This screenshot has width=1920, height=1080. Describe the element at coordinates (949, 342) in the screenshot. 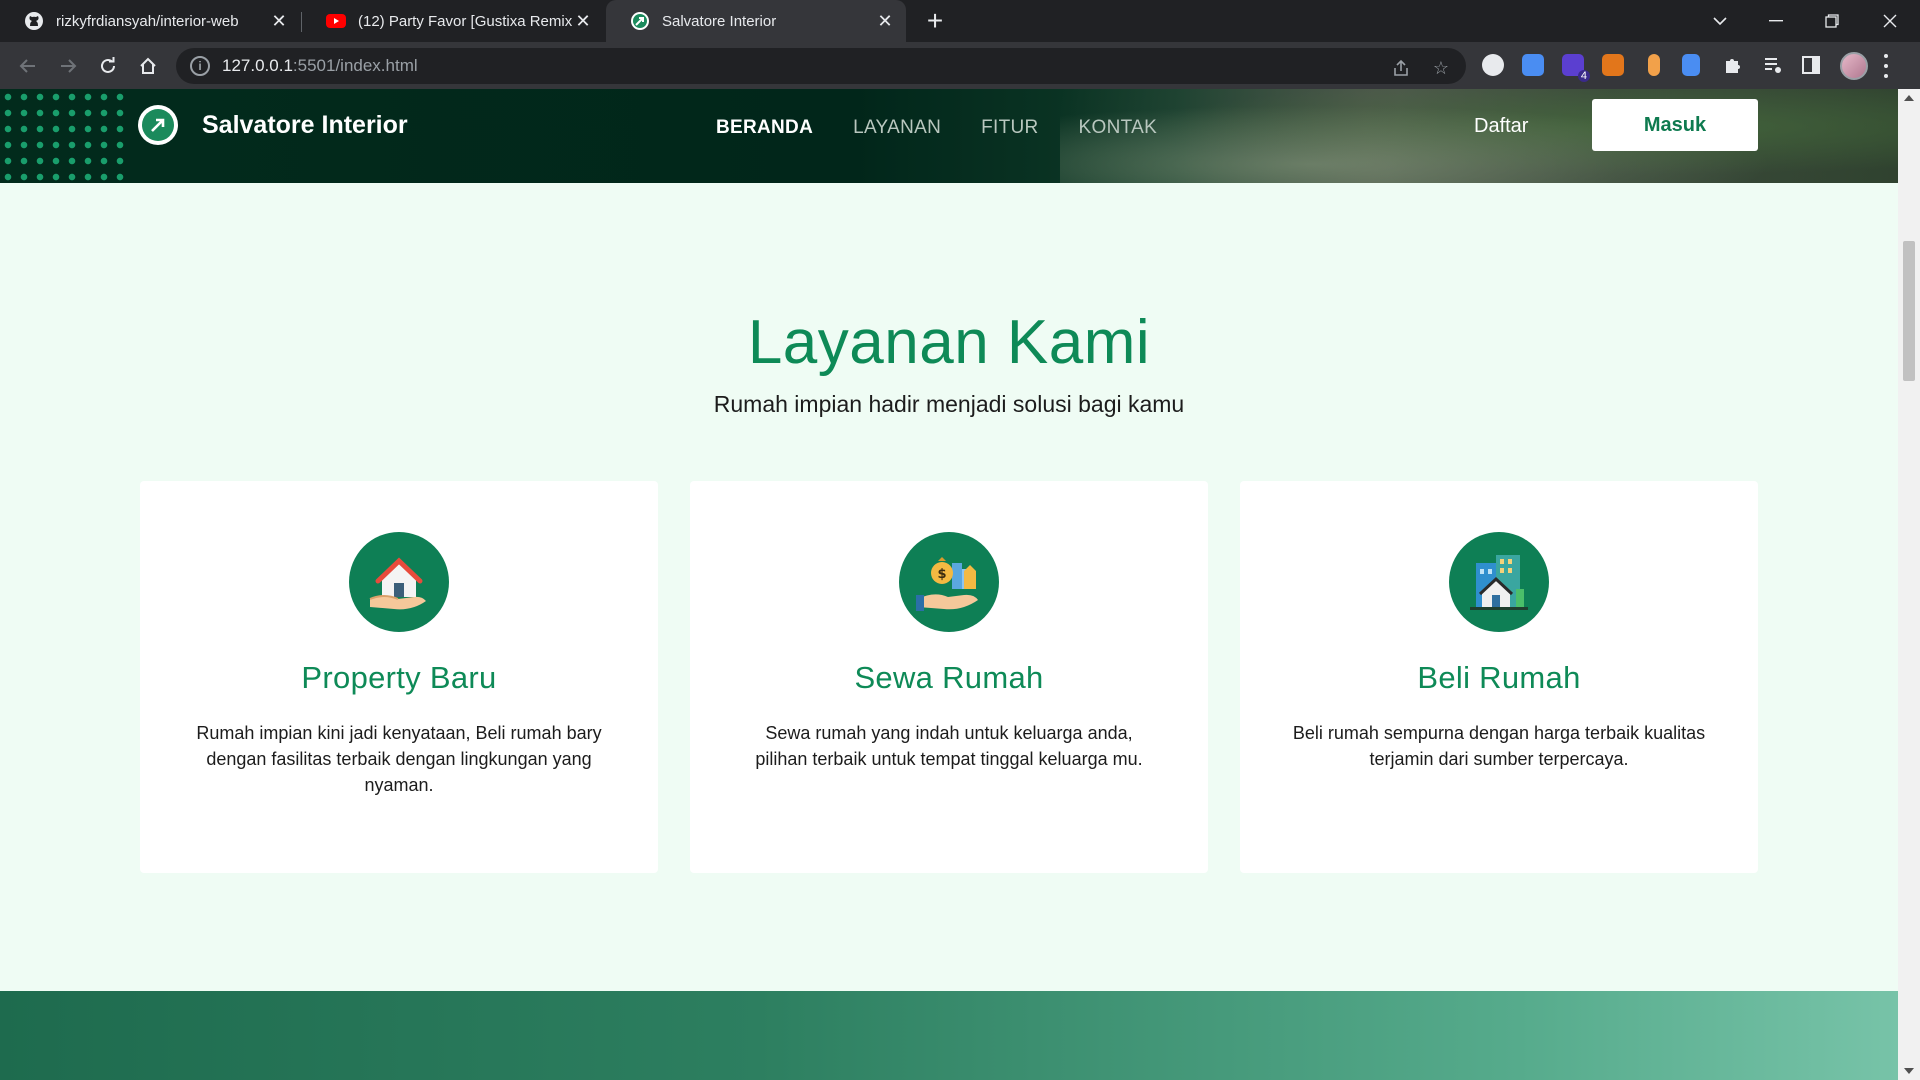

I see `section-title: Layanan Kami` at that location.